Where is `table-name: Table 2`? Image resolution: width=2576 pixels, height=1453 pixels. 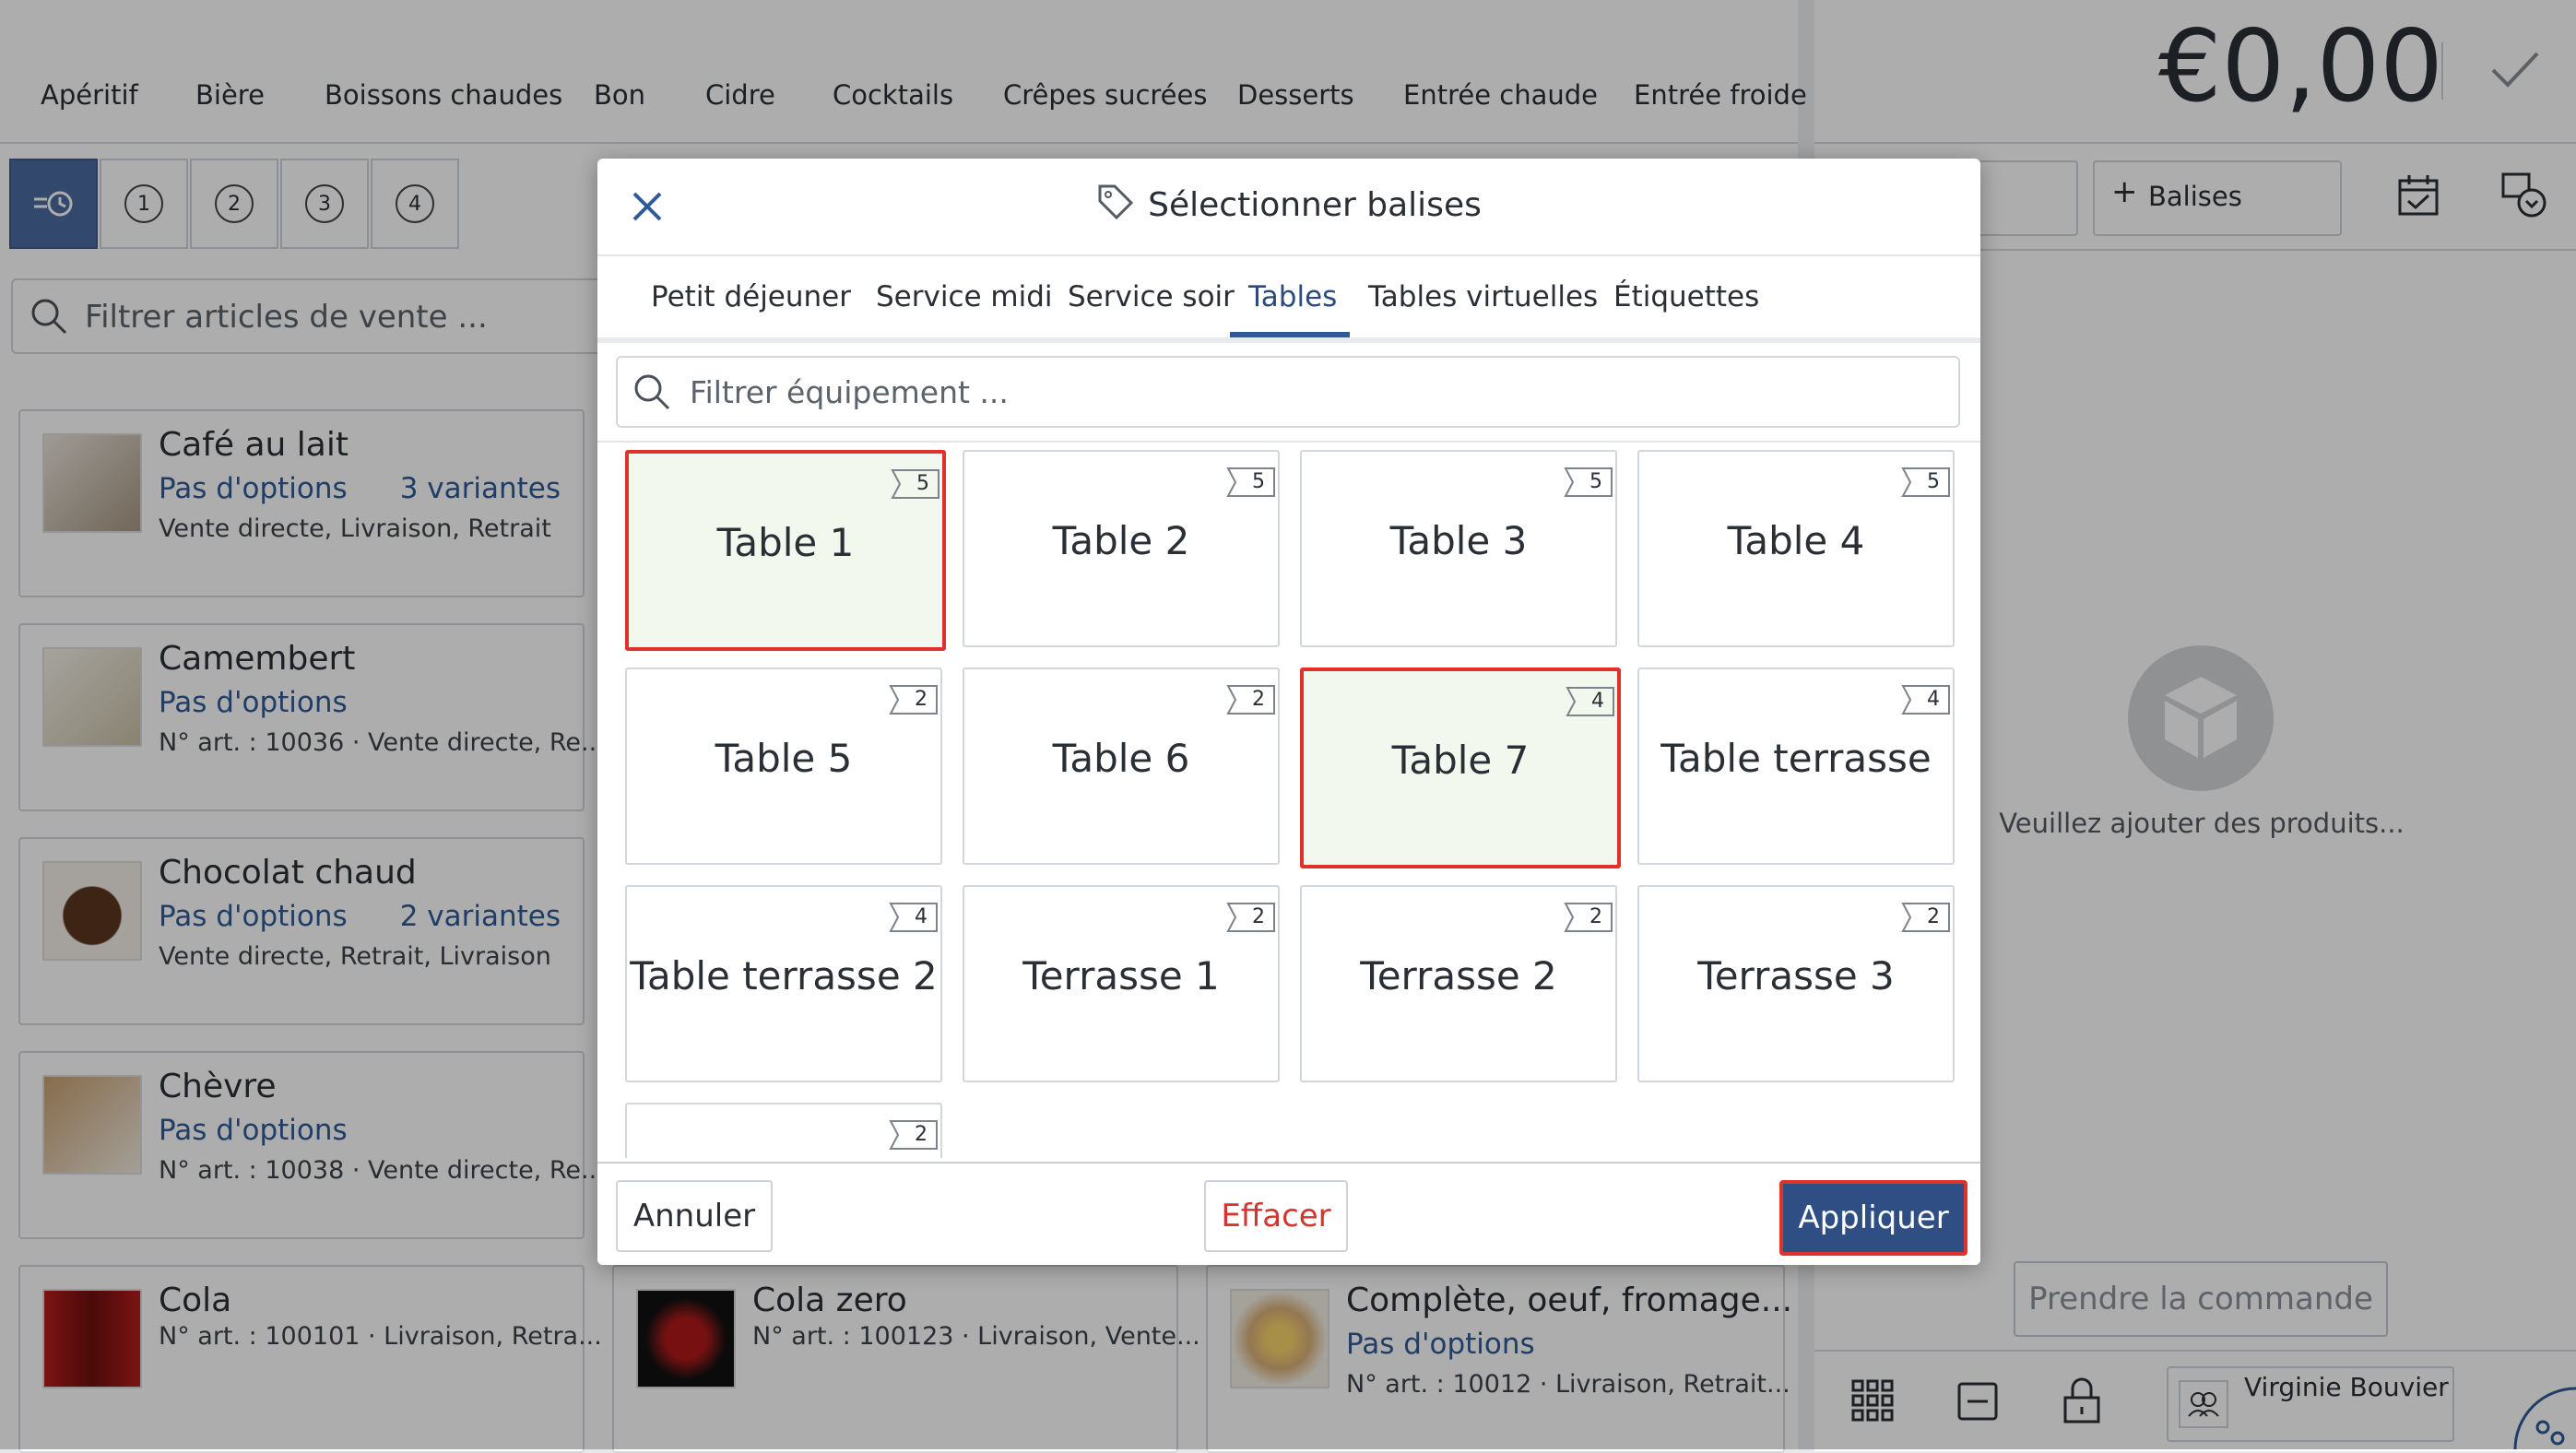 table-name: Table 2 is located at coordinates (1121, 540).